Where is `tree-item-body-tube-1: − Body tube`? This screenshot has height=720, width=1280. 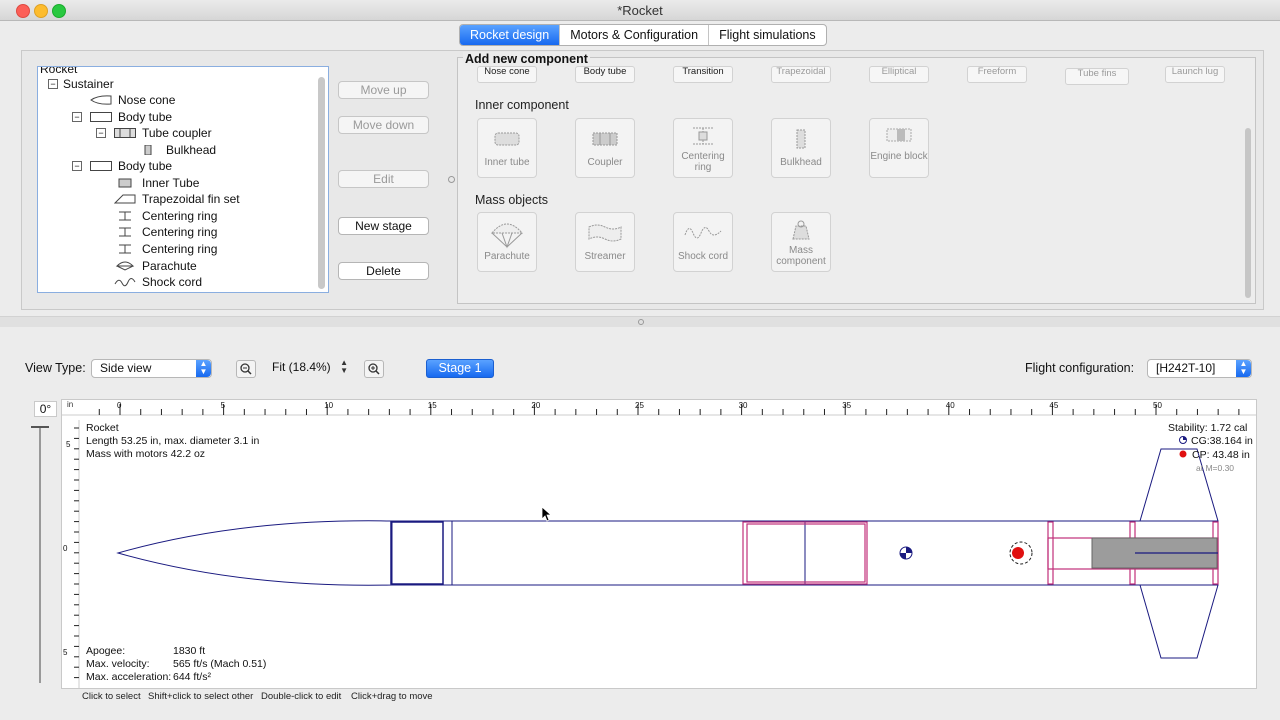
tree-item-body-tube-1: − Body tube is located at coordinates (122, 117).